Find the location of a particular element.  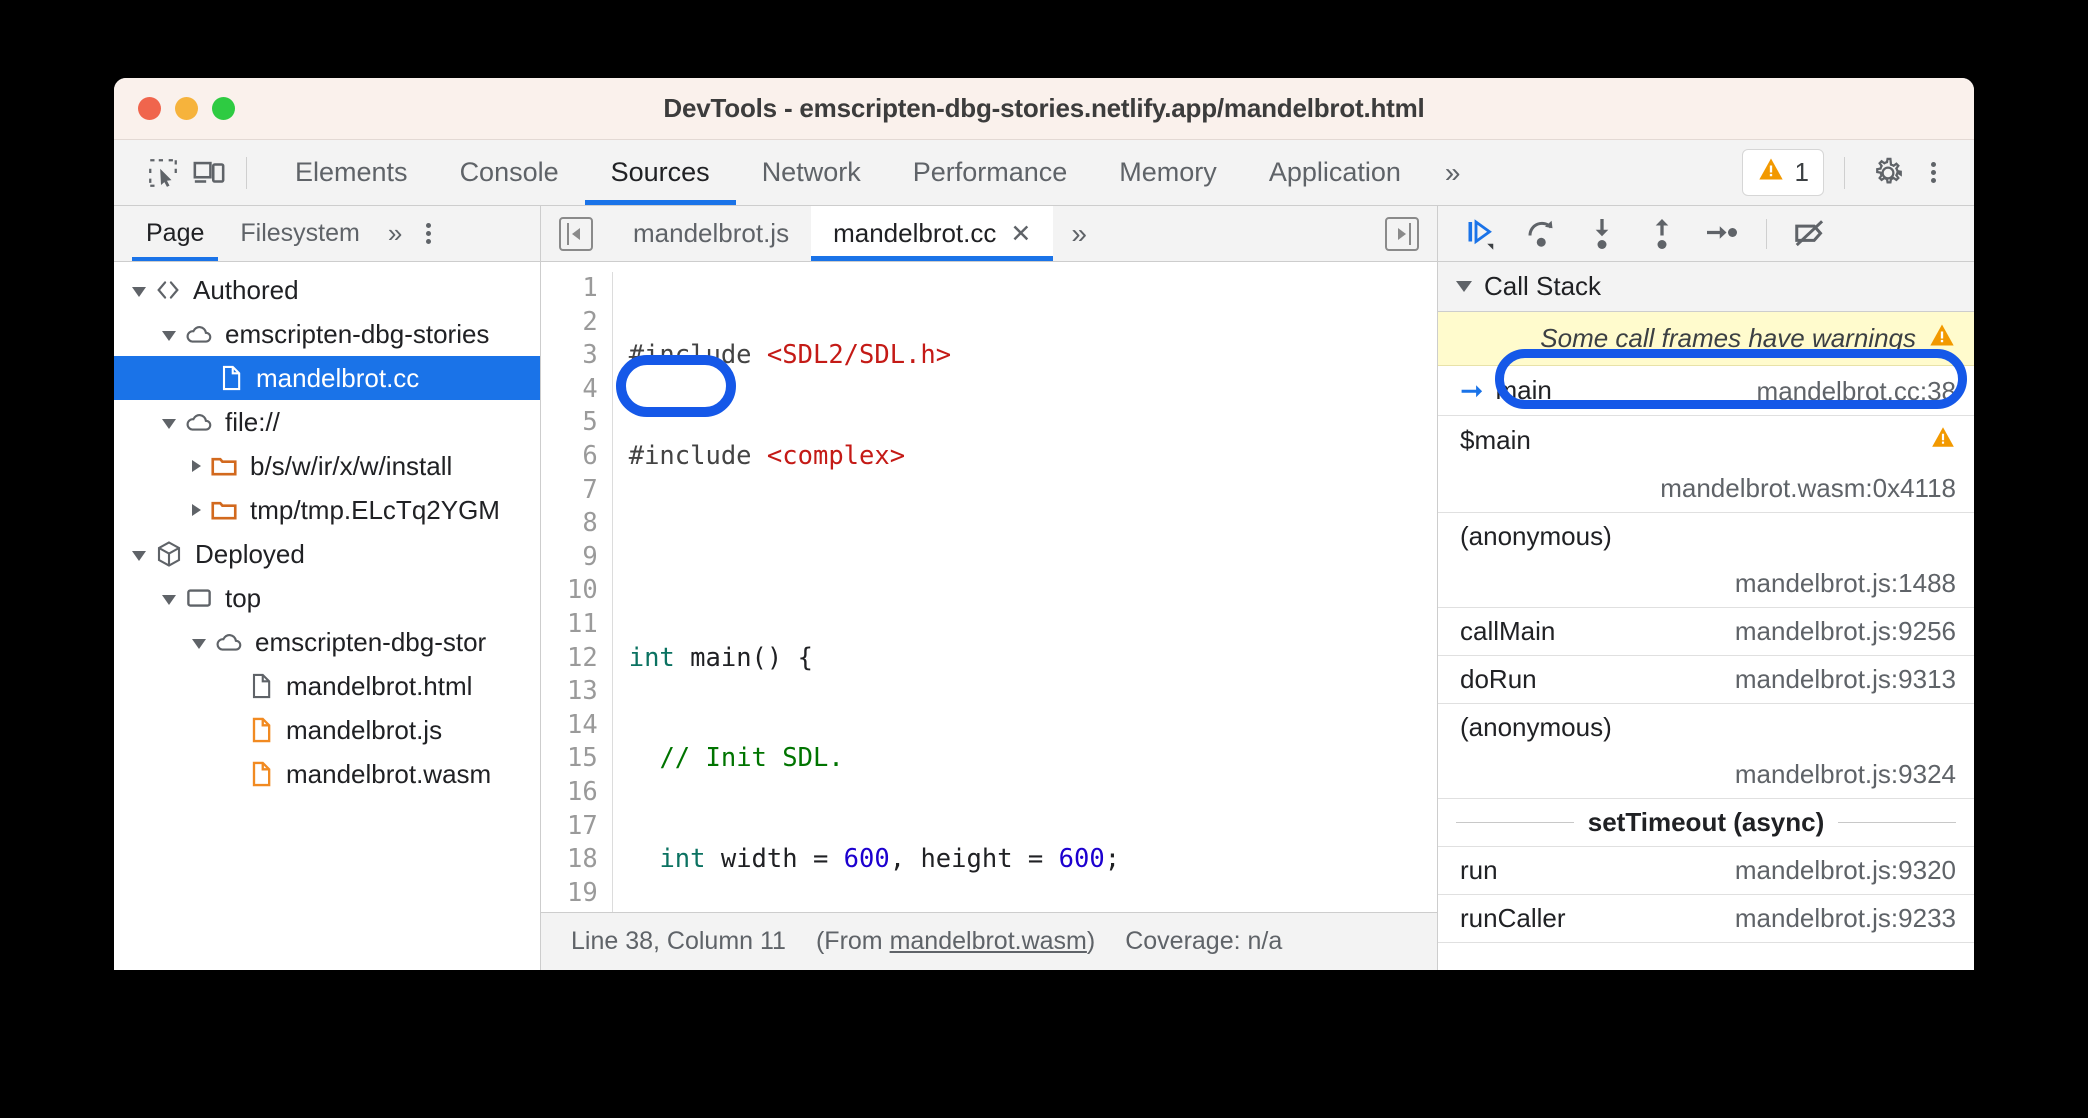

inspect-element-icon is located at coordinates (163, 173).